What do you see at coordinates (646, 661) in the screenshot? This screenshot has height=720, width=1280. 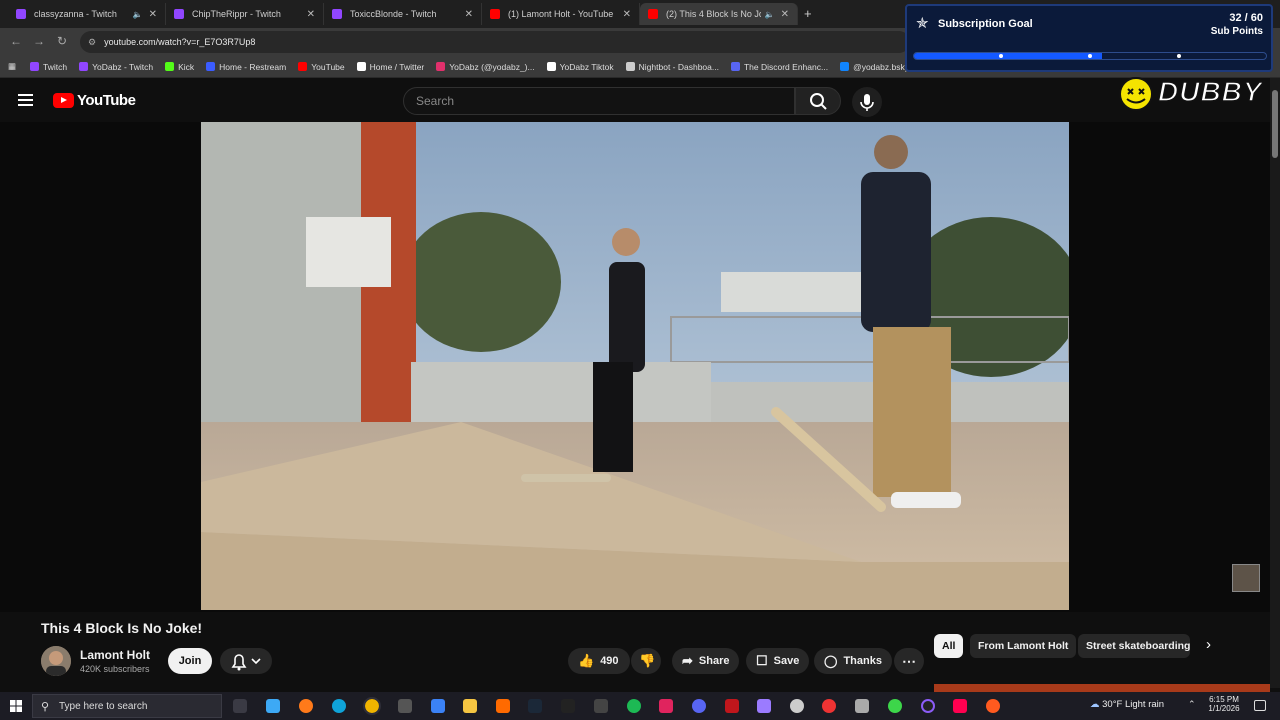 I see `dislike-button: 👎` at bounding box center [646, 661].